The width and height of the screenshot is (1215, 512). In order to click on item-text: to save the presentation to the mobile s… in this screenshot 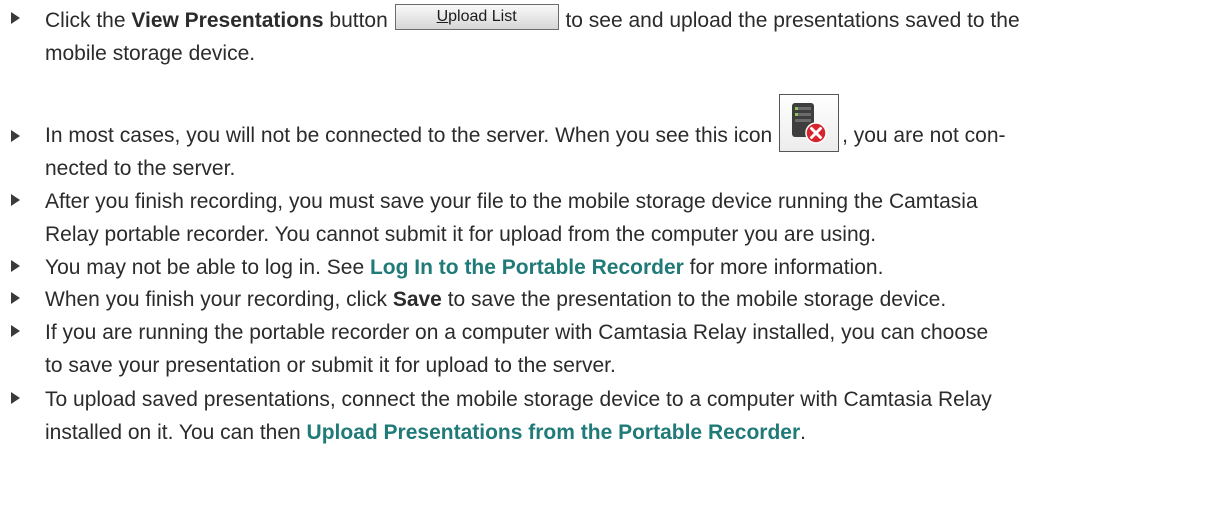, I will do `click(694, 299)`.